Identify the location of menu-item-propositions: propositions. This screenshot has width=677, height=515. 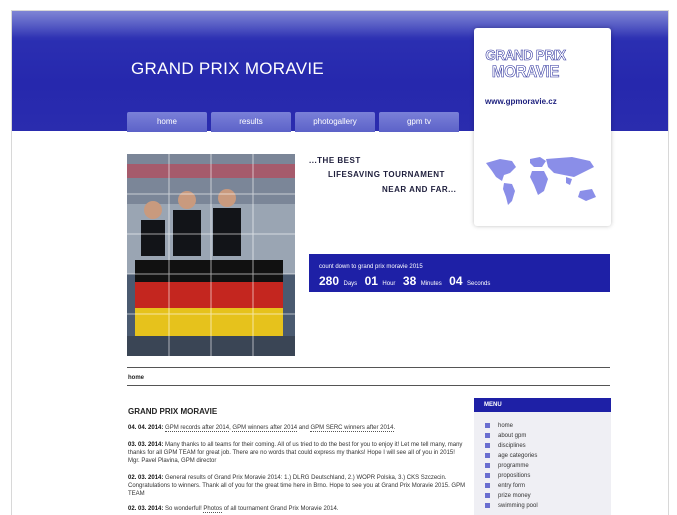
(507, 476).